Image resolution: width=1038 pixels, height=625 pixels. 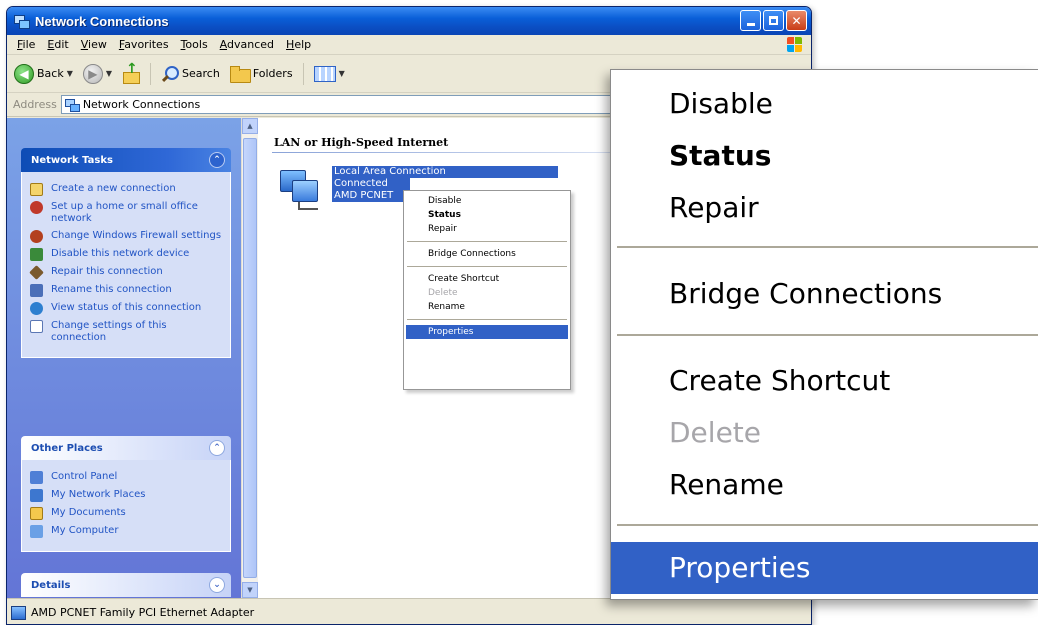 I want to click on ctx-repair: Repair, so click(x=487, y=229).